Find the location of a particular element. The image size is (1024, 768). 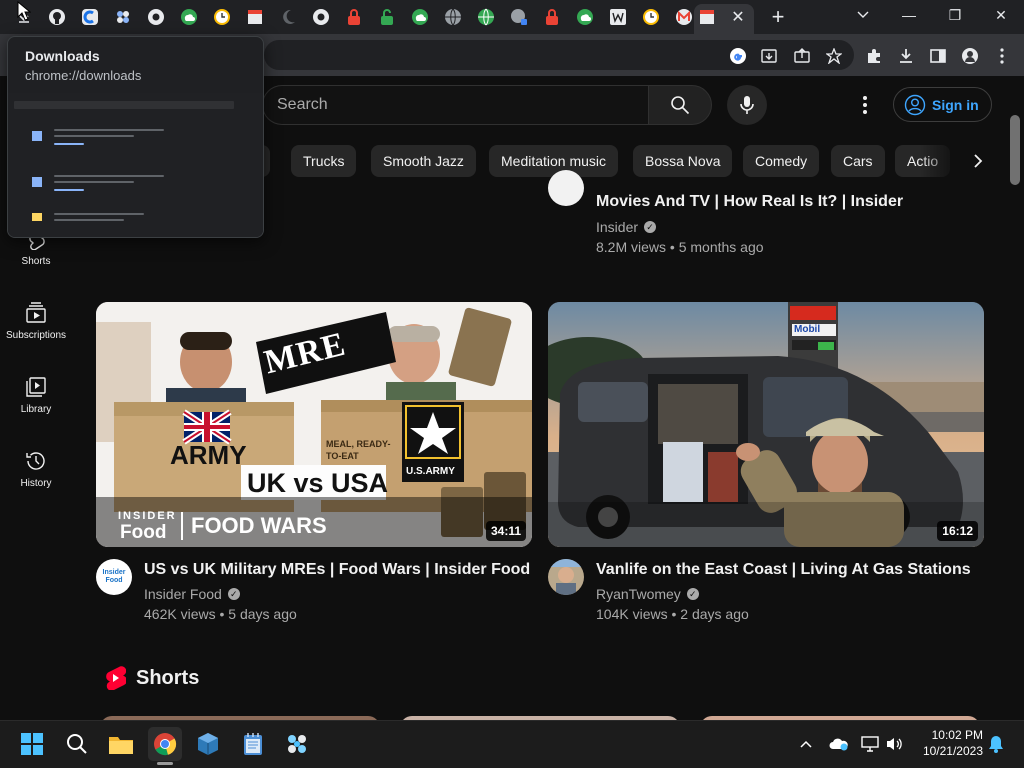

pinwheel-app-icon is located at coordinates (297, 744).